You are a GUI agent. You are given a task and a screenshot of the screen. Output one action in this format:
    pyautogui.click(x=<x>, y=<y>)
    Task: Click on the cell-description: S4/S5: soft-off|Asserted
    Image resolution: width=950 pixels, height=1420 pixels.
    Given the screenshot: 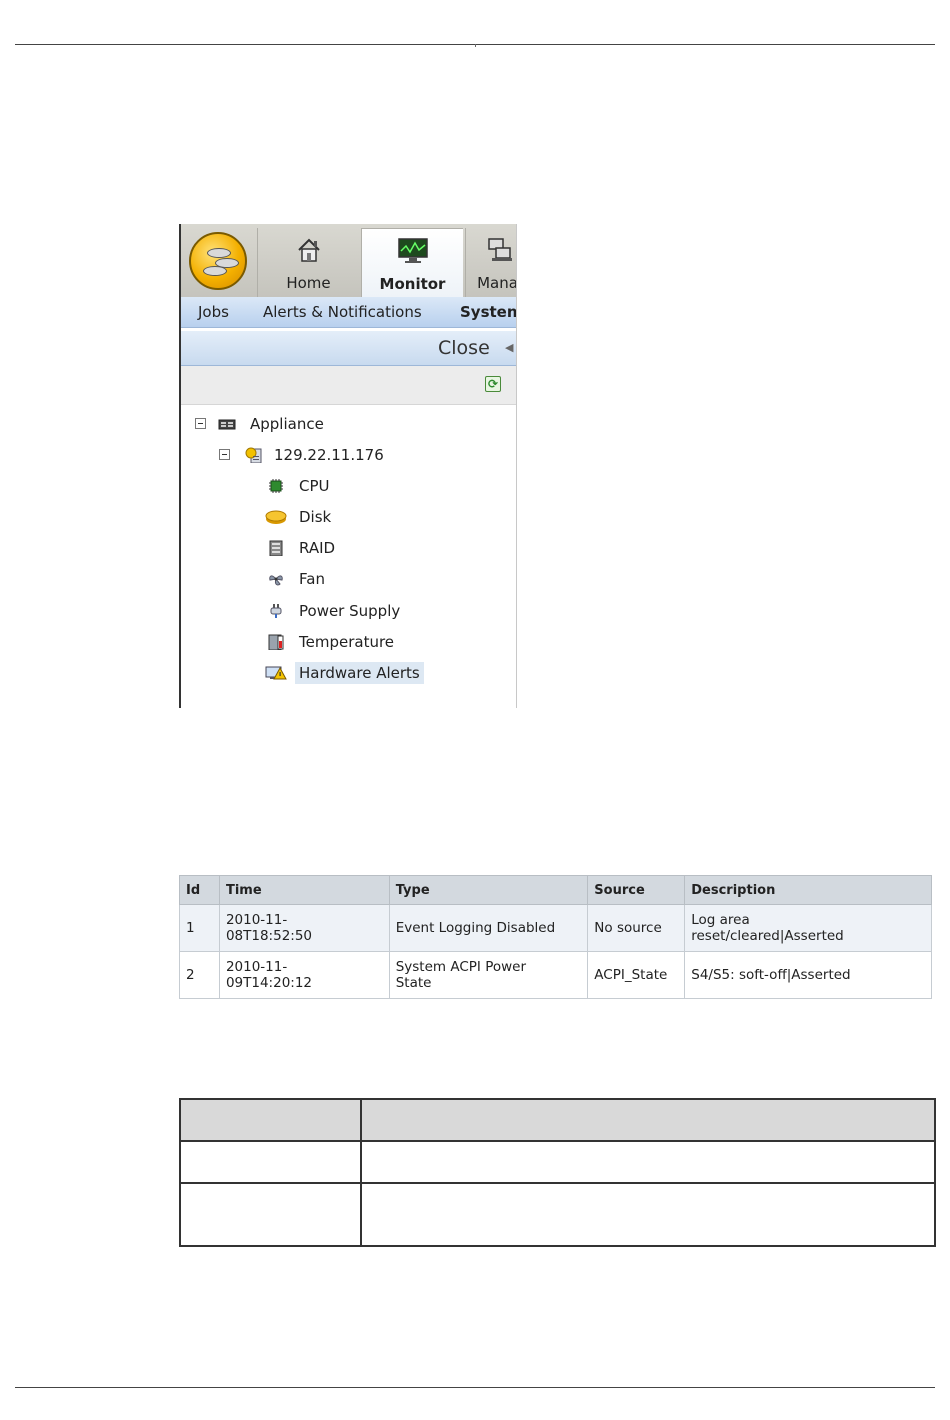 What is the action you would take?
    pyautogui.click(x=808, y=975)
    